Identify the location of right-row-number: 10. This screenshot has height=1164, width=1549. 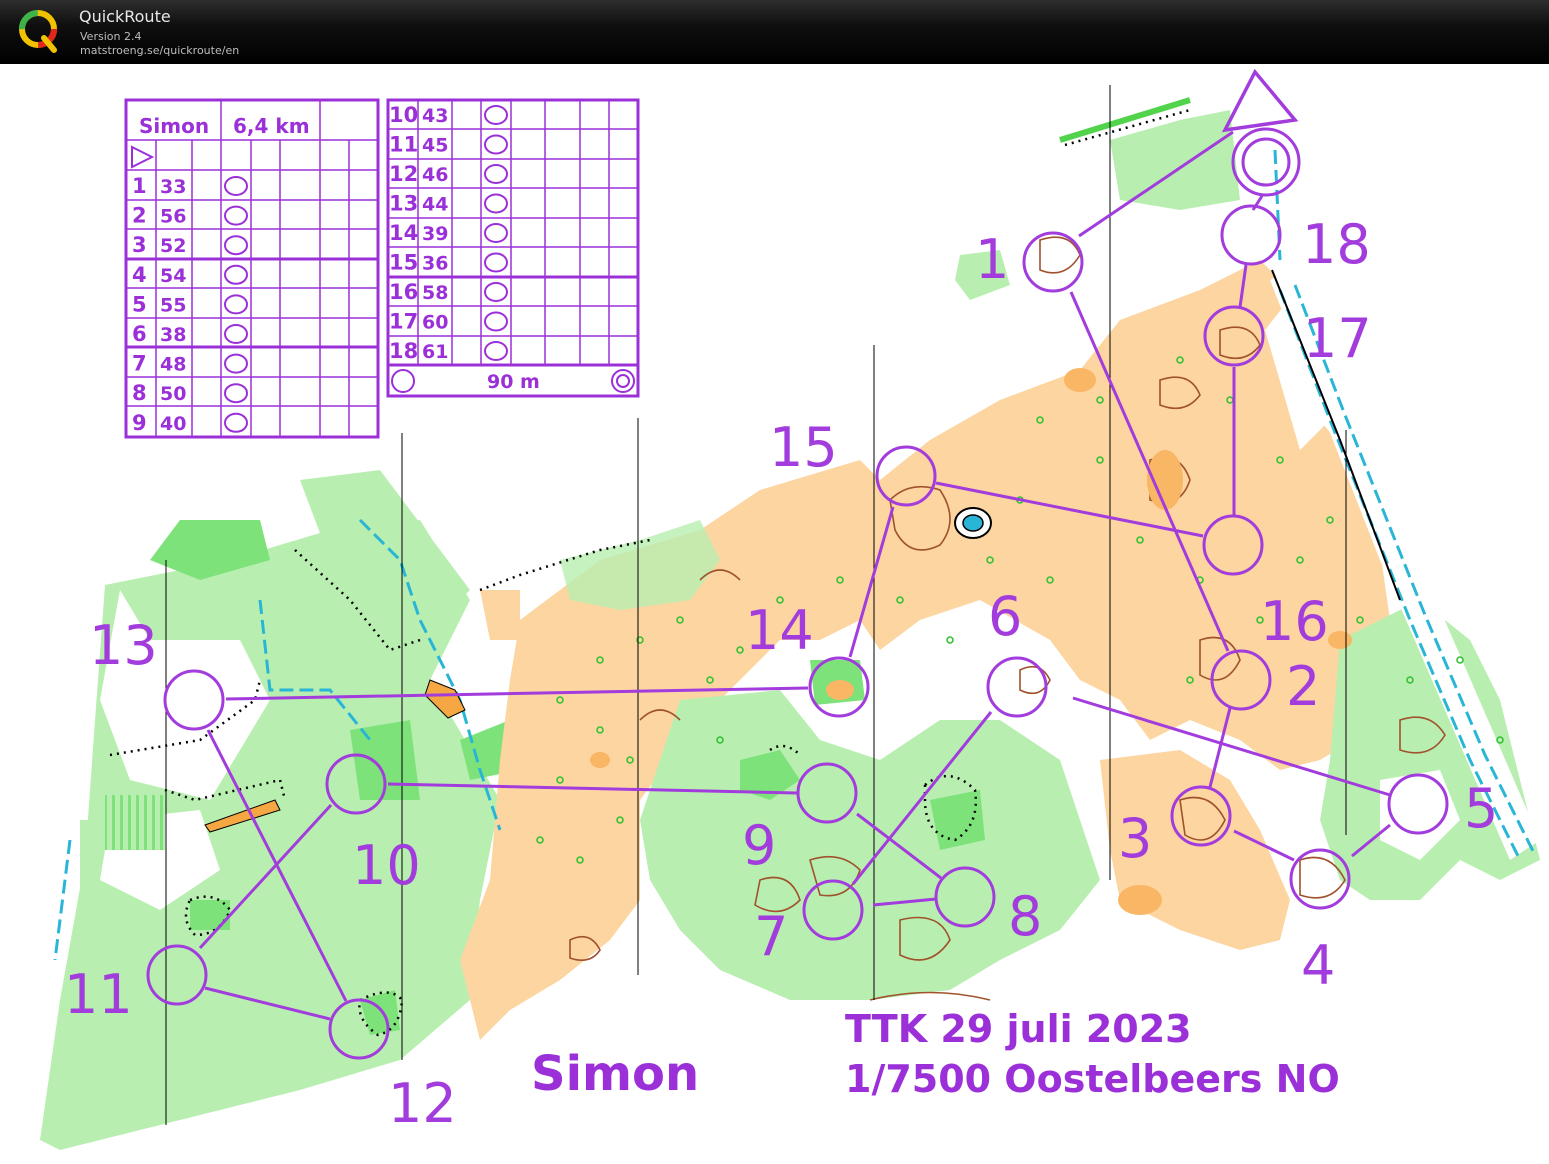
(403, 115).